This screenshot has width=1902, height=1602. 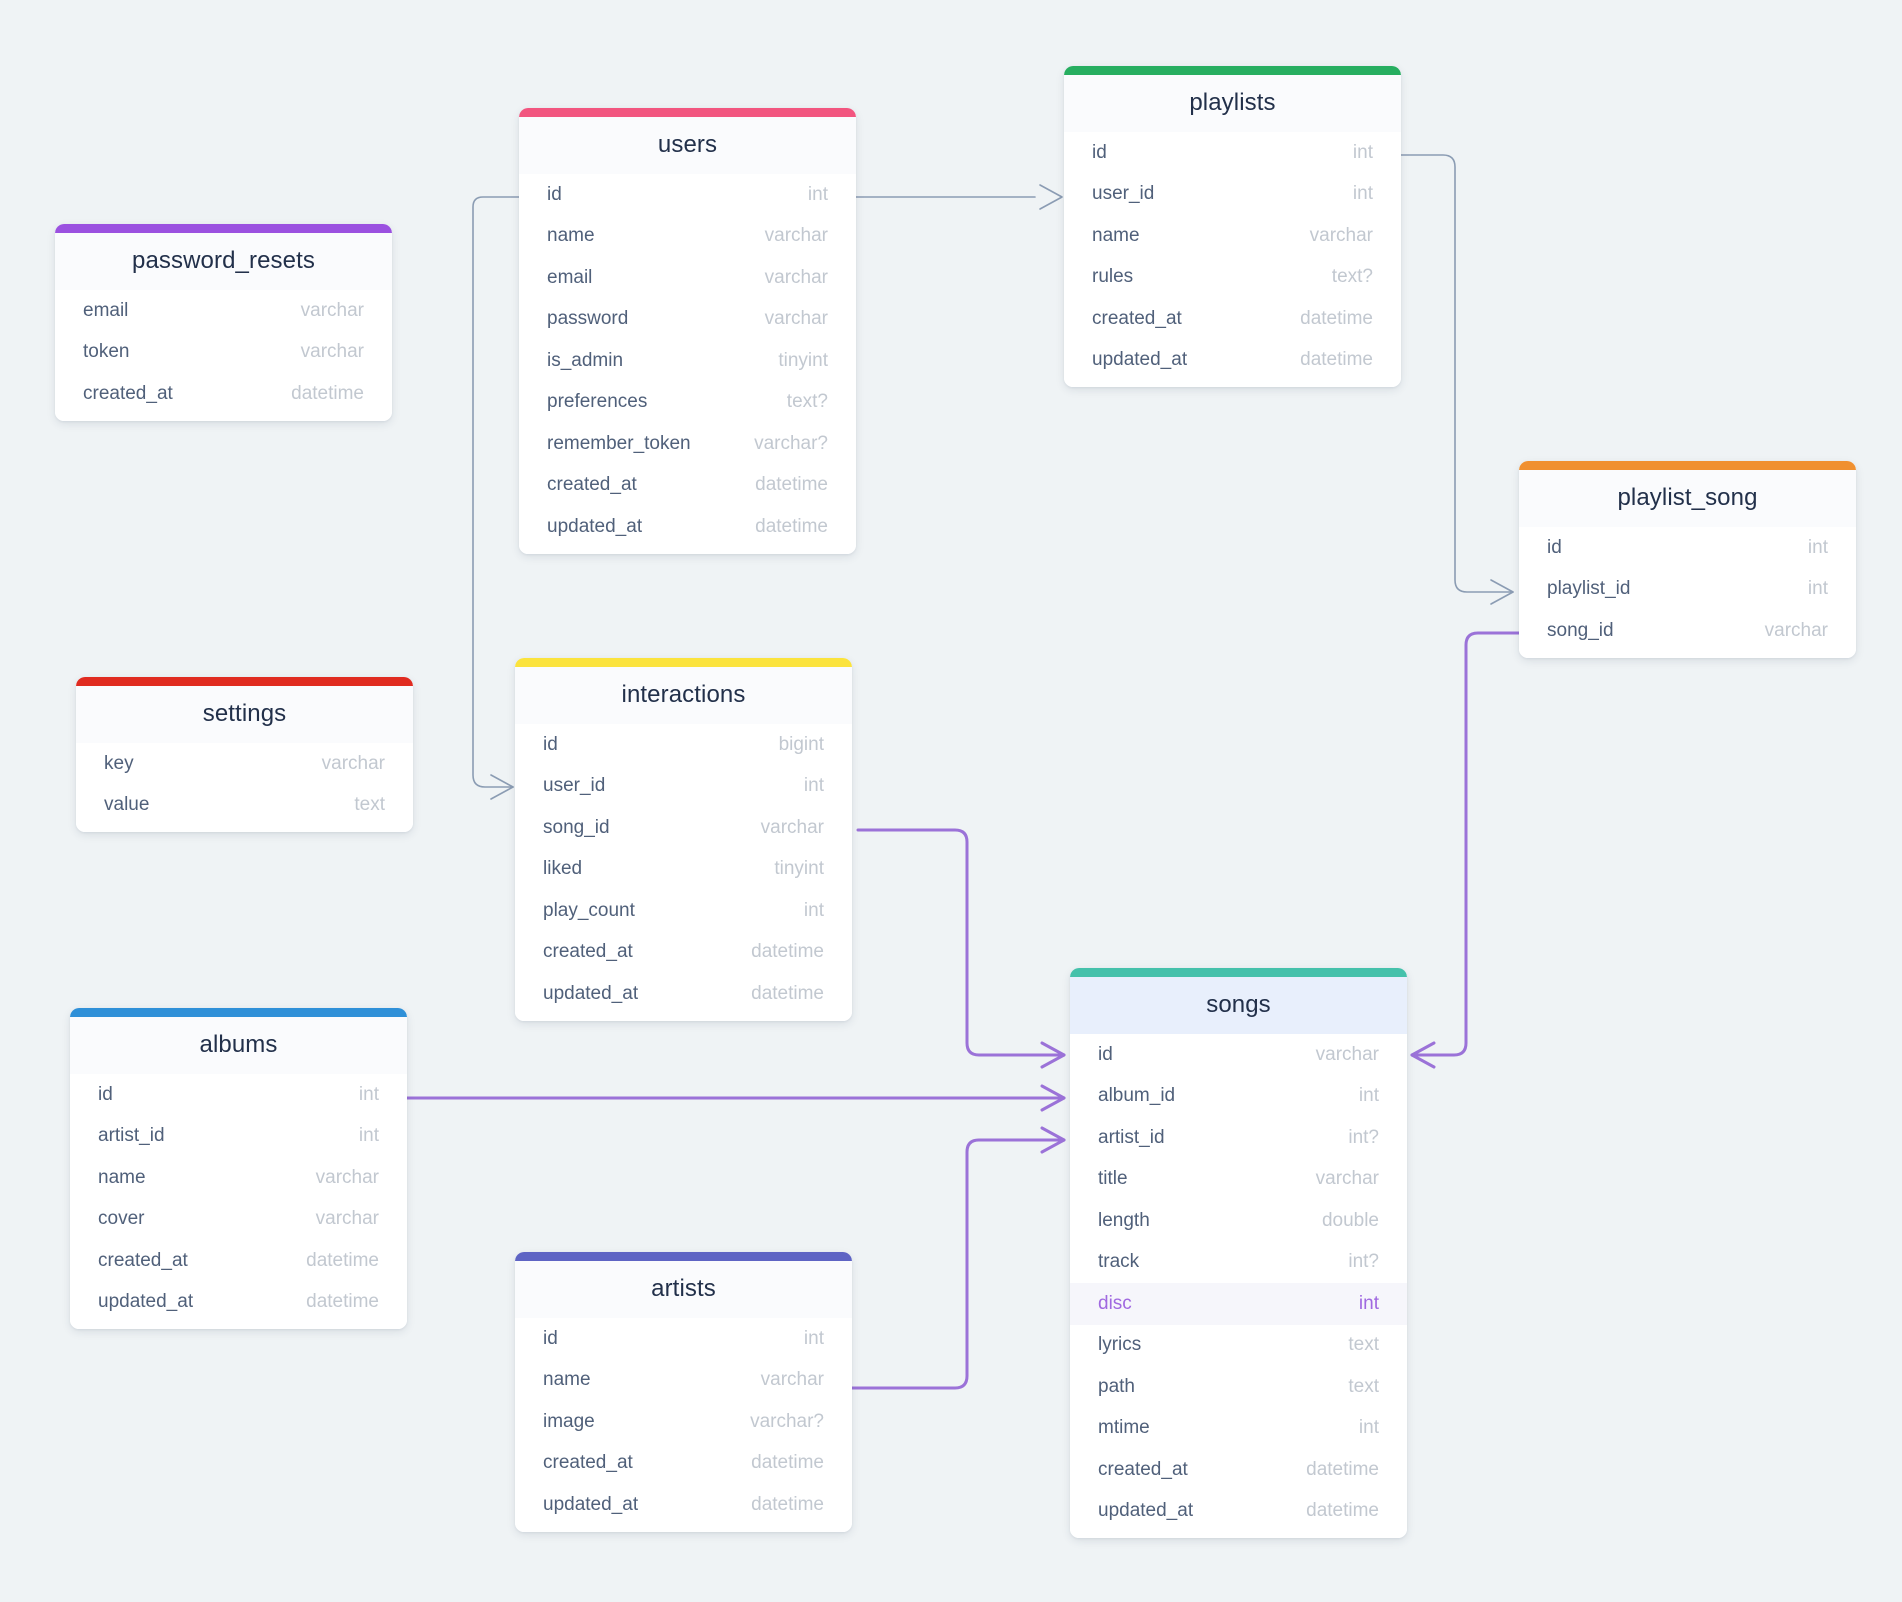 I want to click on table-title: password_resets, so click(x=223, y=261).